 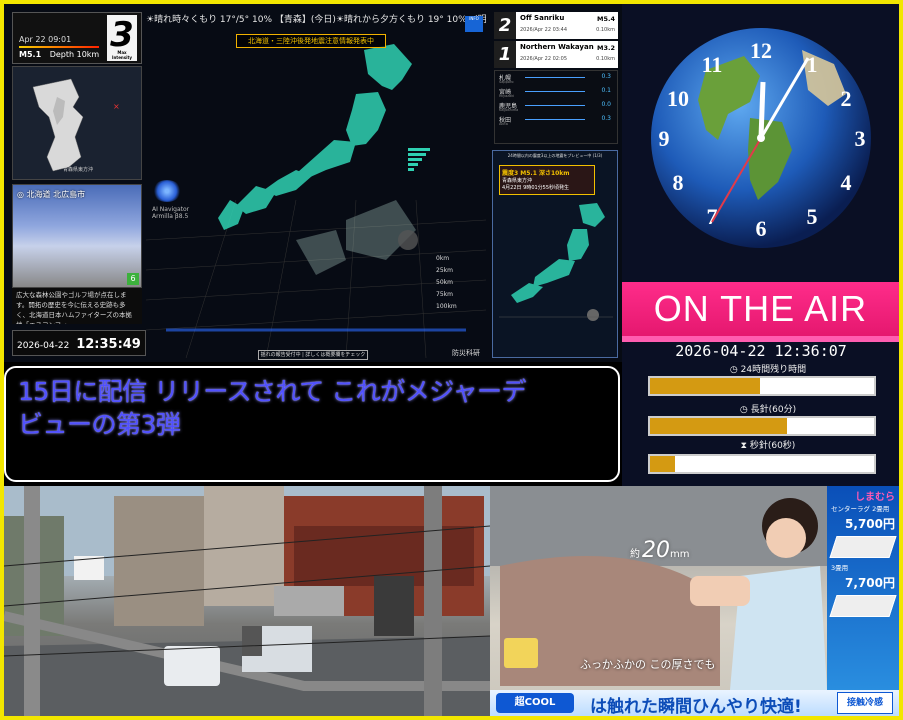 What do you see at coordinates (812, 216) in the screenshot?
I see `svg-text: 5` at bounding box center [812, 216].